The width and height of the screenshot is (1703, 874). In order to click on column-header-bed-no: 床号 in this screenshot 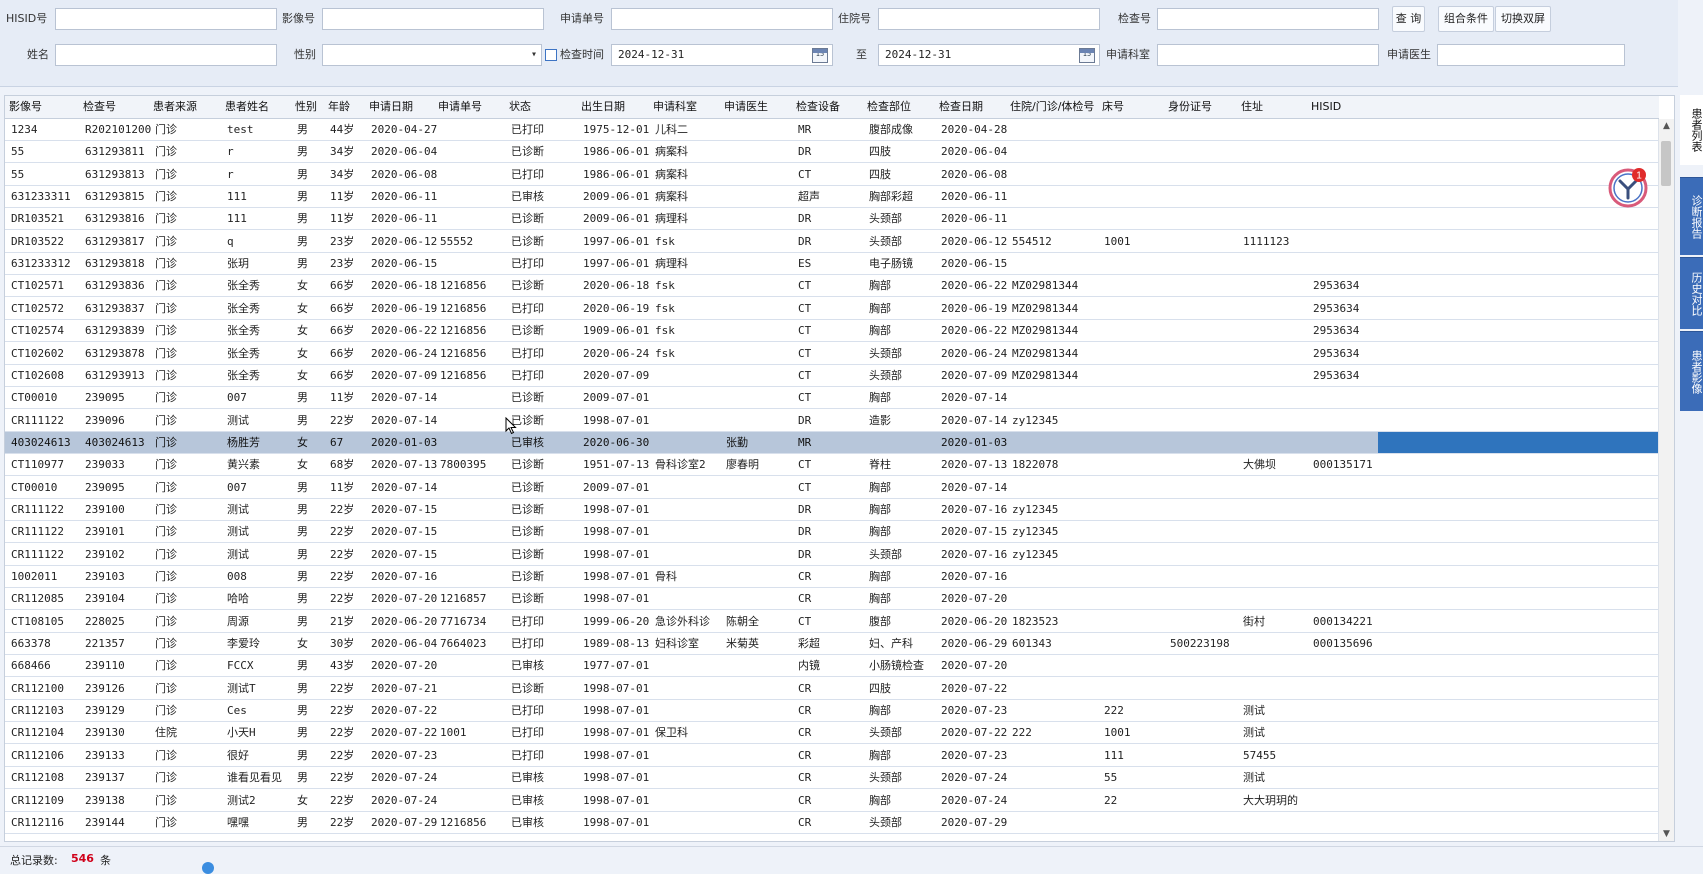, I will do `click(1134, 107)`.